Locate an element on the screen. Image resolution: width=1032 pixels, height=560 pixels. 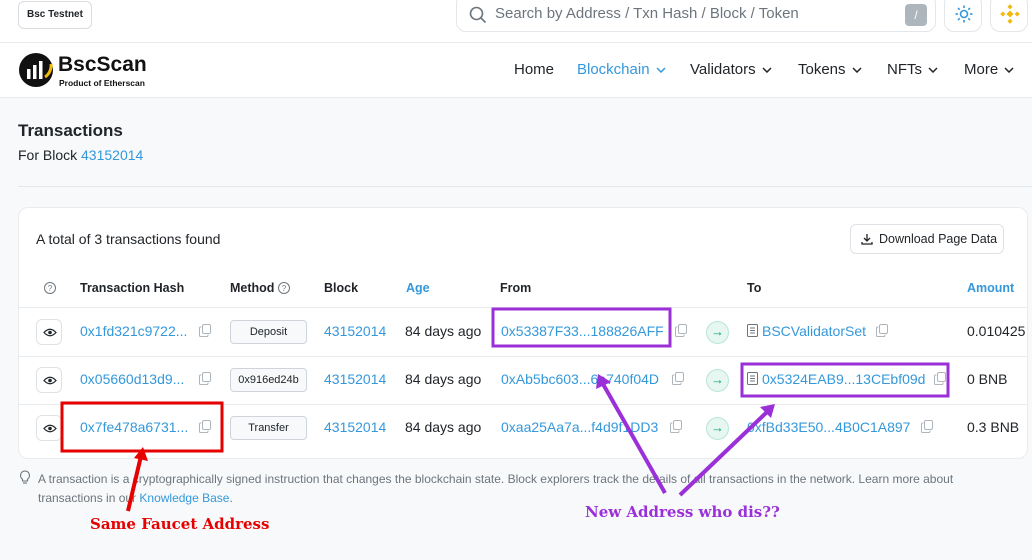
red-highlight-box is located at coordinates (142, 427).